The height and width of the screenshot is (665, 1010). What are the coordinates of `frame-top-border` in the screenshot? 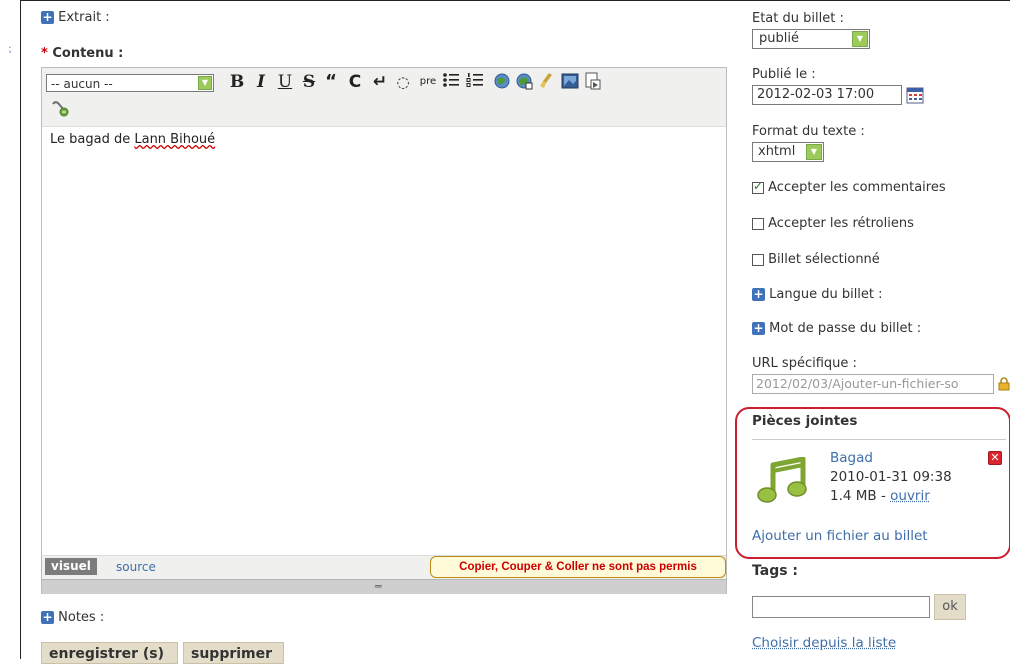 It's located at (515, 0).